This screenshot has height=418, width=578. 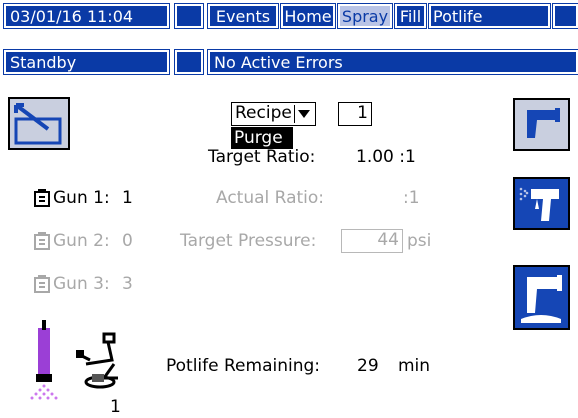 I want to click on gun-purge-icon, so click(x=541, y=299).